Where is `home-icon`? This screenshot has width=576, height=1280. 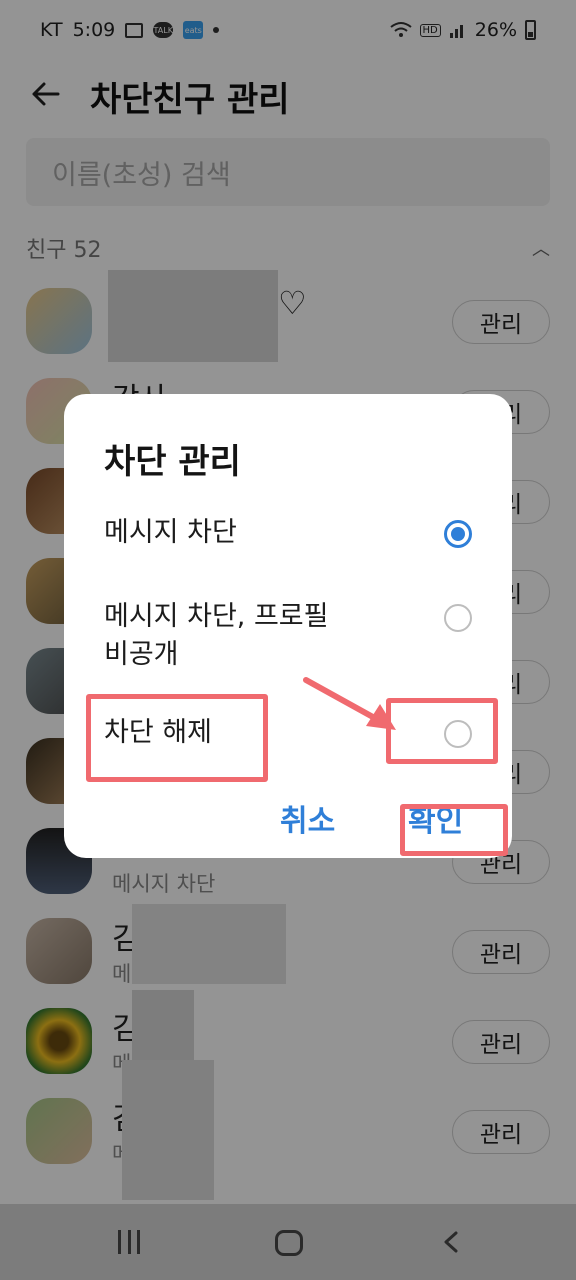 home-icon is located at coordinates (289, 1243).